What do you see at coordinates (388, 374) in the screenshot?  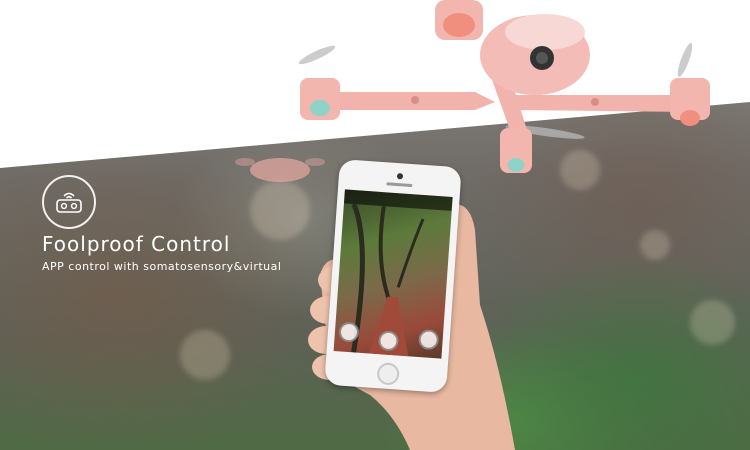 I see `home-button` at bounding box center [388, 374].